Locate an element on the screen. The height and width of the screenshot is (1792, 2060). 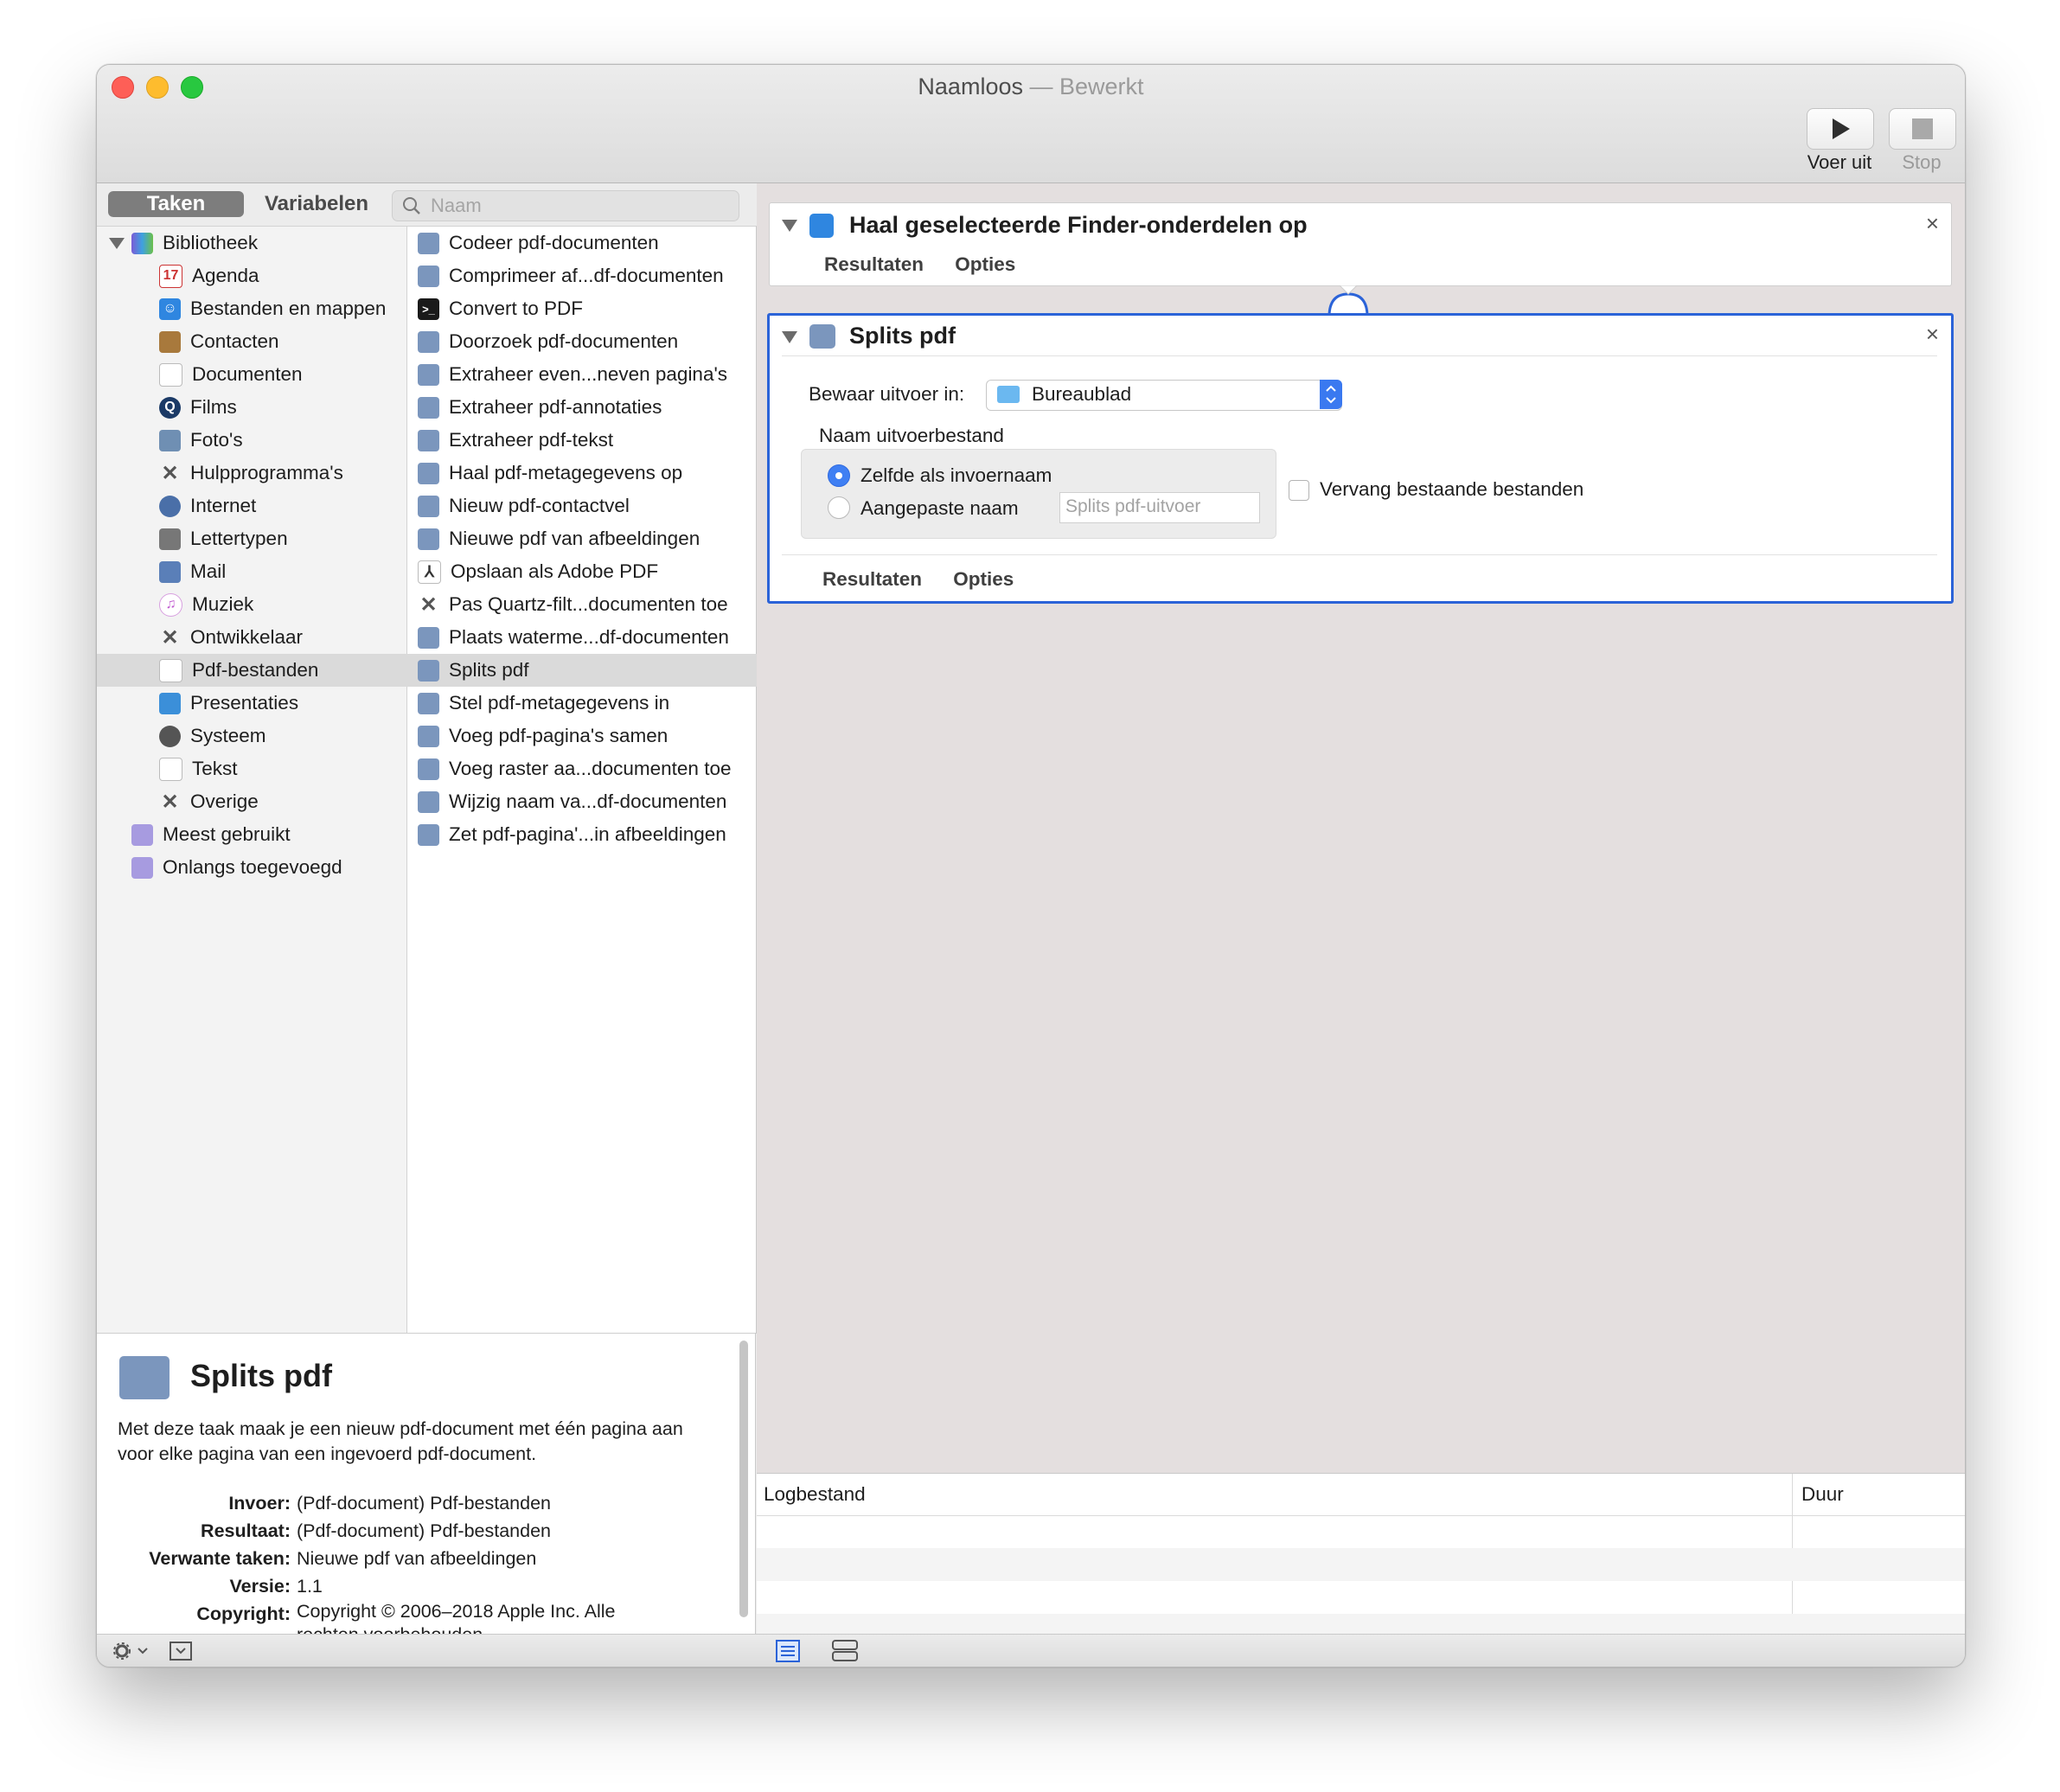
list-view-icon is located at coordinates (788, 1651).